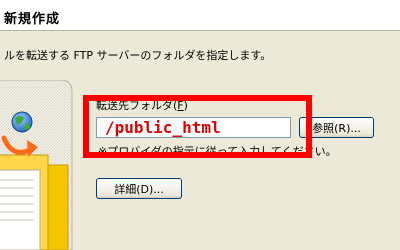  What do you see at coordinates (197, 126) in the screenshot?
I see `annotation-highlight-box` at bounding box center [197, 126].